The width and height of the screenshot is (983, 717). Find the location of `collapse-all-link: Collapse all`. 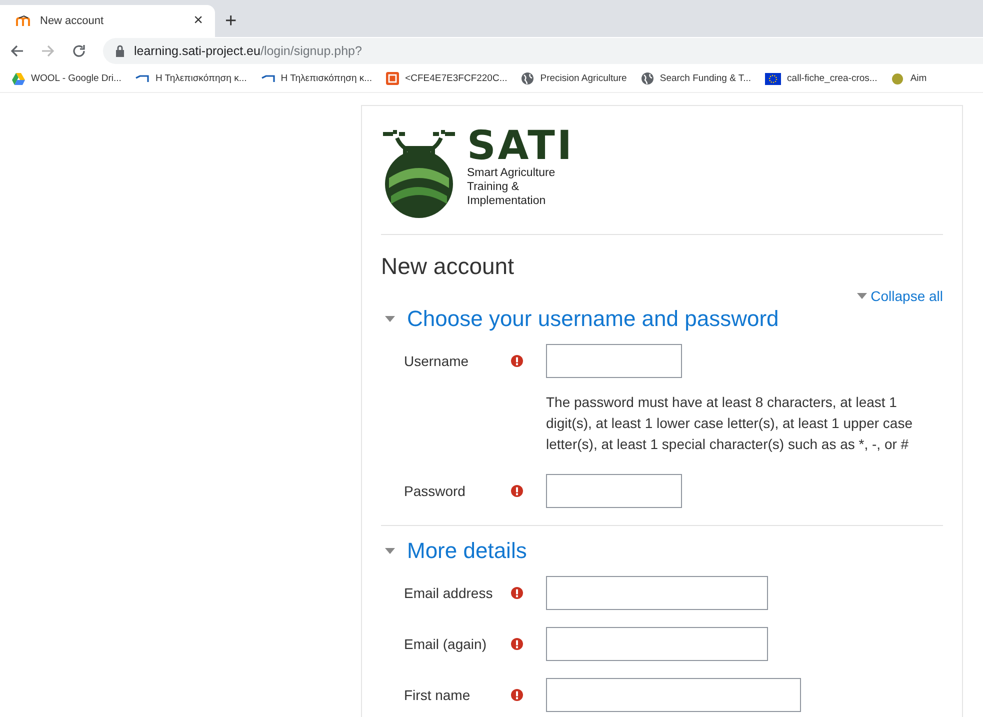

collapse-all-link: Collapse all is located at coordinates (899, 296).